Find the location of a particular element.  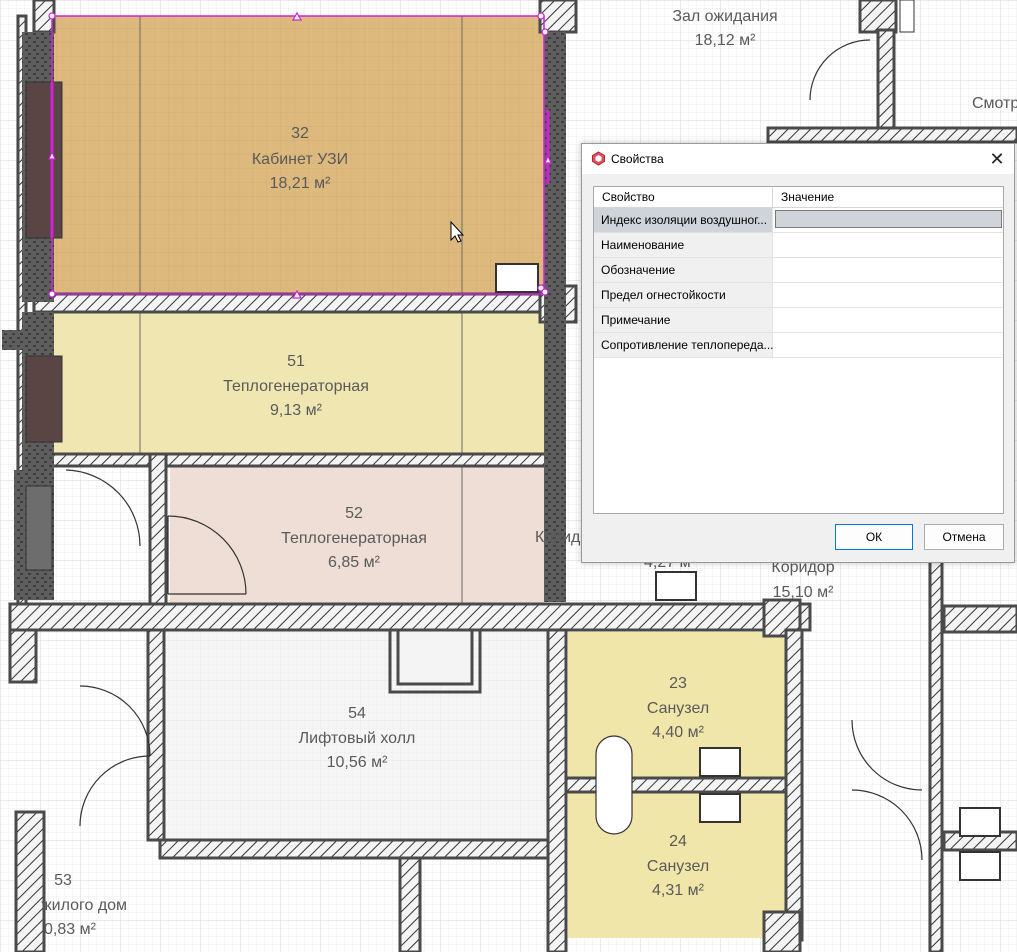

room-number: 54 is located at coordinates (357, 713).